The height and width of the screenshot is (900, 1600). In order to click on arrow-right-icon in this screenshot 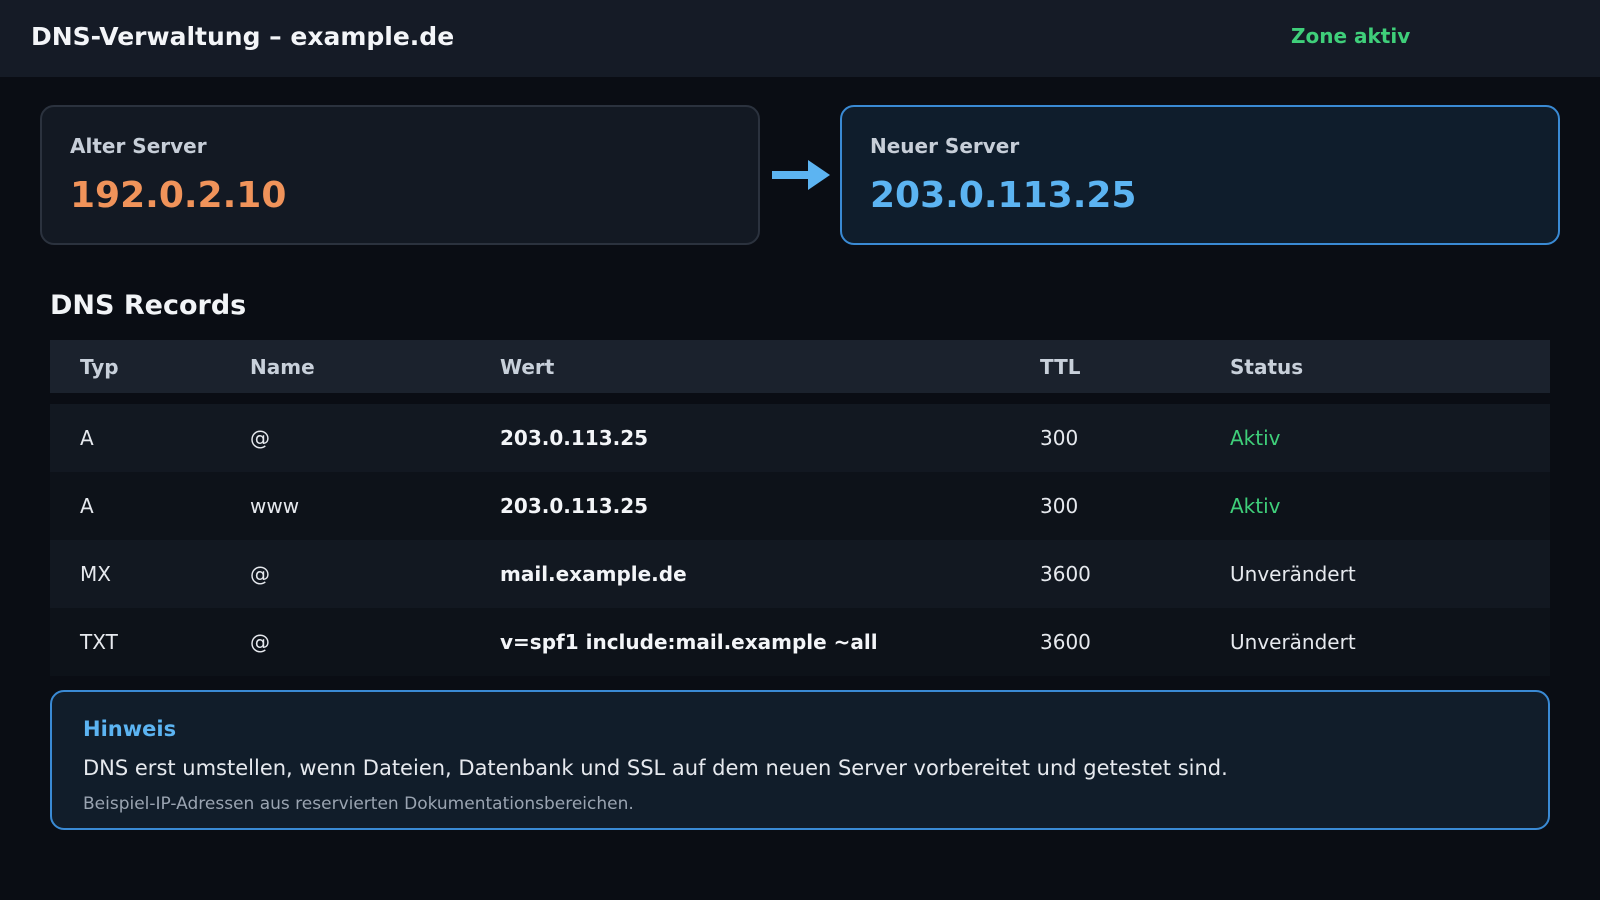, I will do `click(801, 175)`.